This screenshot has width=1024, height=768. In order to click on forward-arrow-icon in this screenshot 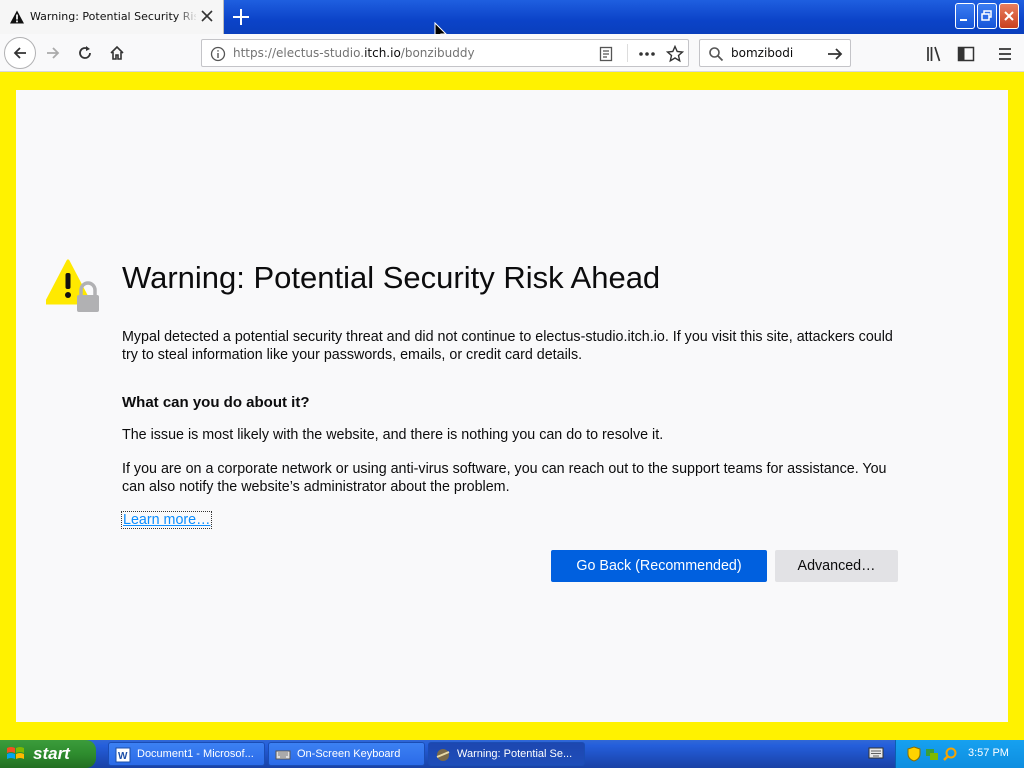, I will do `click(53, 53)`.